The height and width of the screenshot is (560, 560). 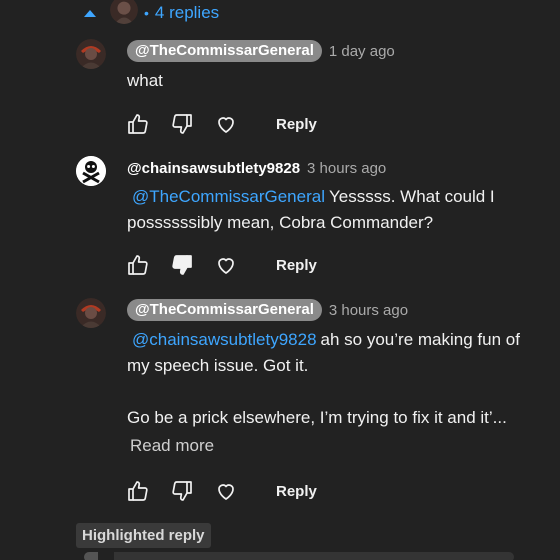 What do you see at coordinates (213, 168) in the screenshot?
I see `author-name: @chainsawsubtlety9828` at bounding box center [213, 168].